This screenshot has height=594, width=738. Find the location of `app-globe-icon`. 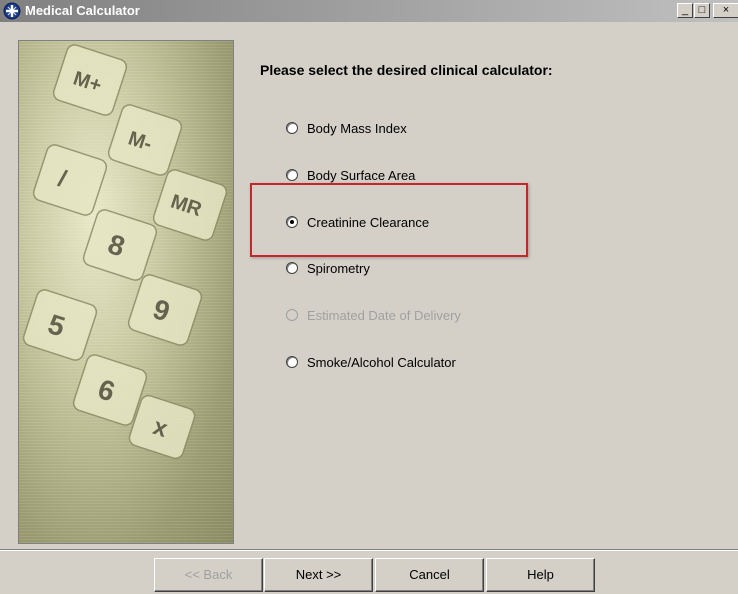

app-globe-icon is located at coordinates (12, 11).